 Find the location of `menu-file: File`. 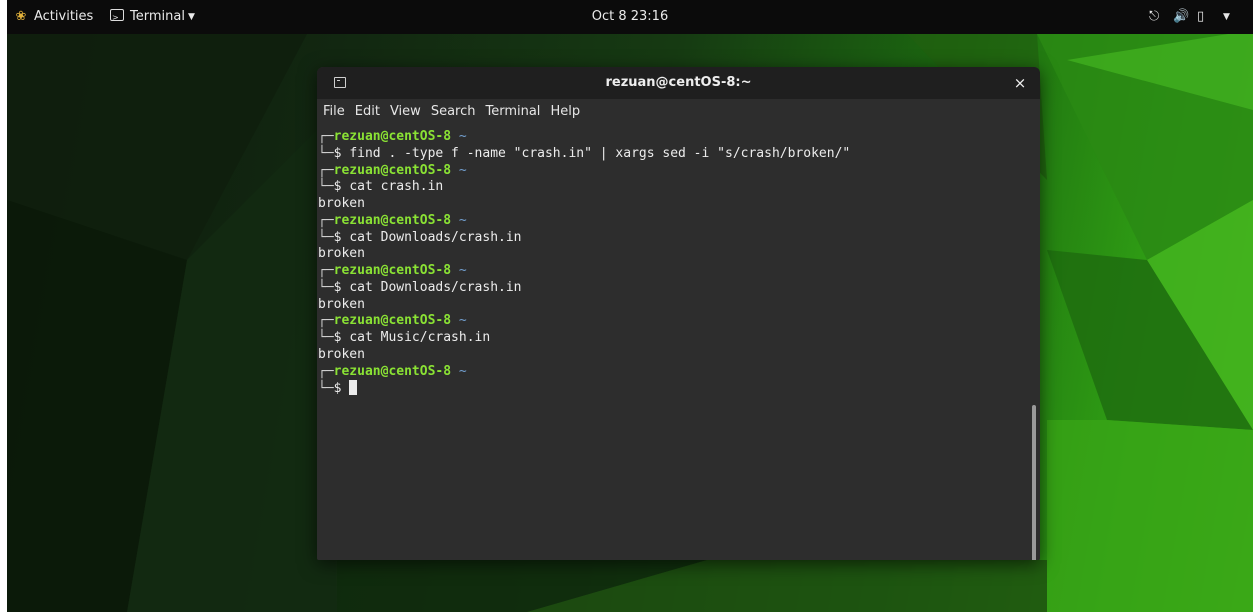

menu-file: File is located at coordinates (333, 112).